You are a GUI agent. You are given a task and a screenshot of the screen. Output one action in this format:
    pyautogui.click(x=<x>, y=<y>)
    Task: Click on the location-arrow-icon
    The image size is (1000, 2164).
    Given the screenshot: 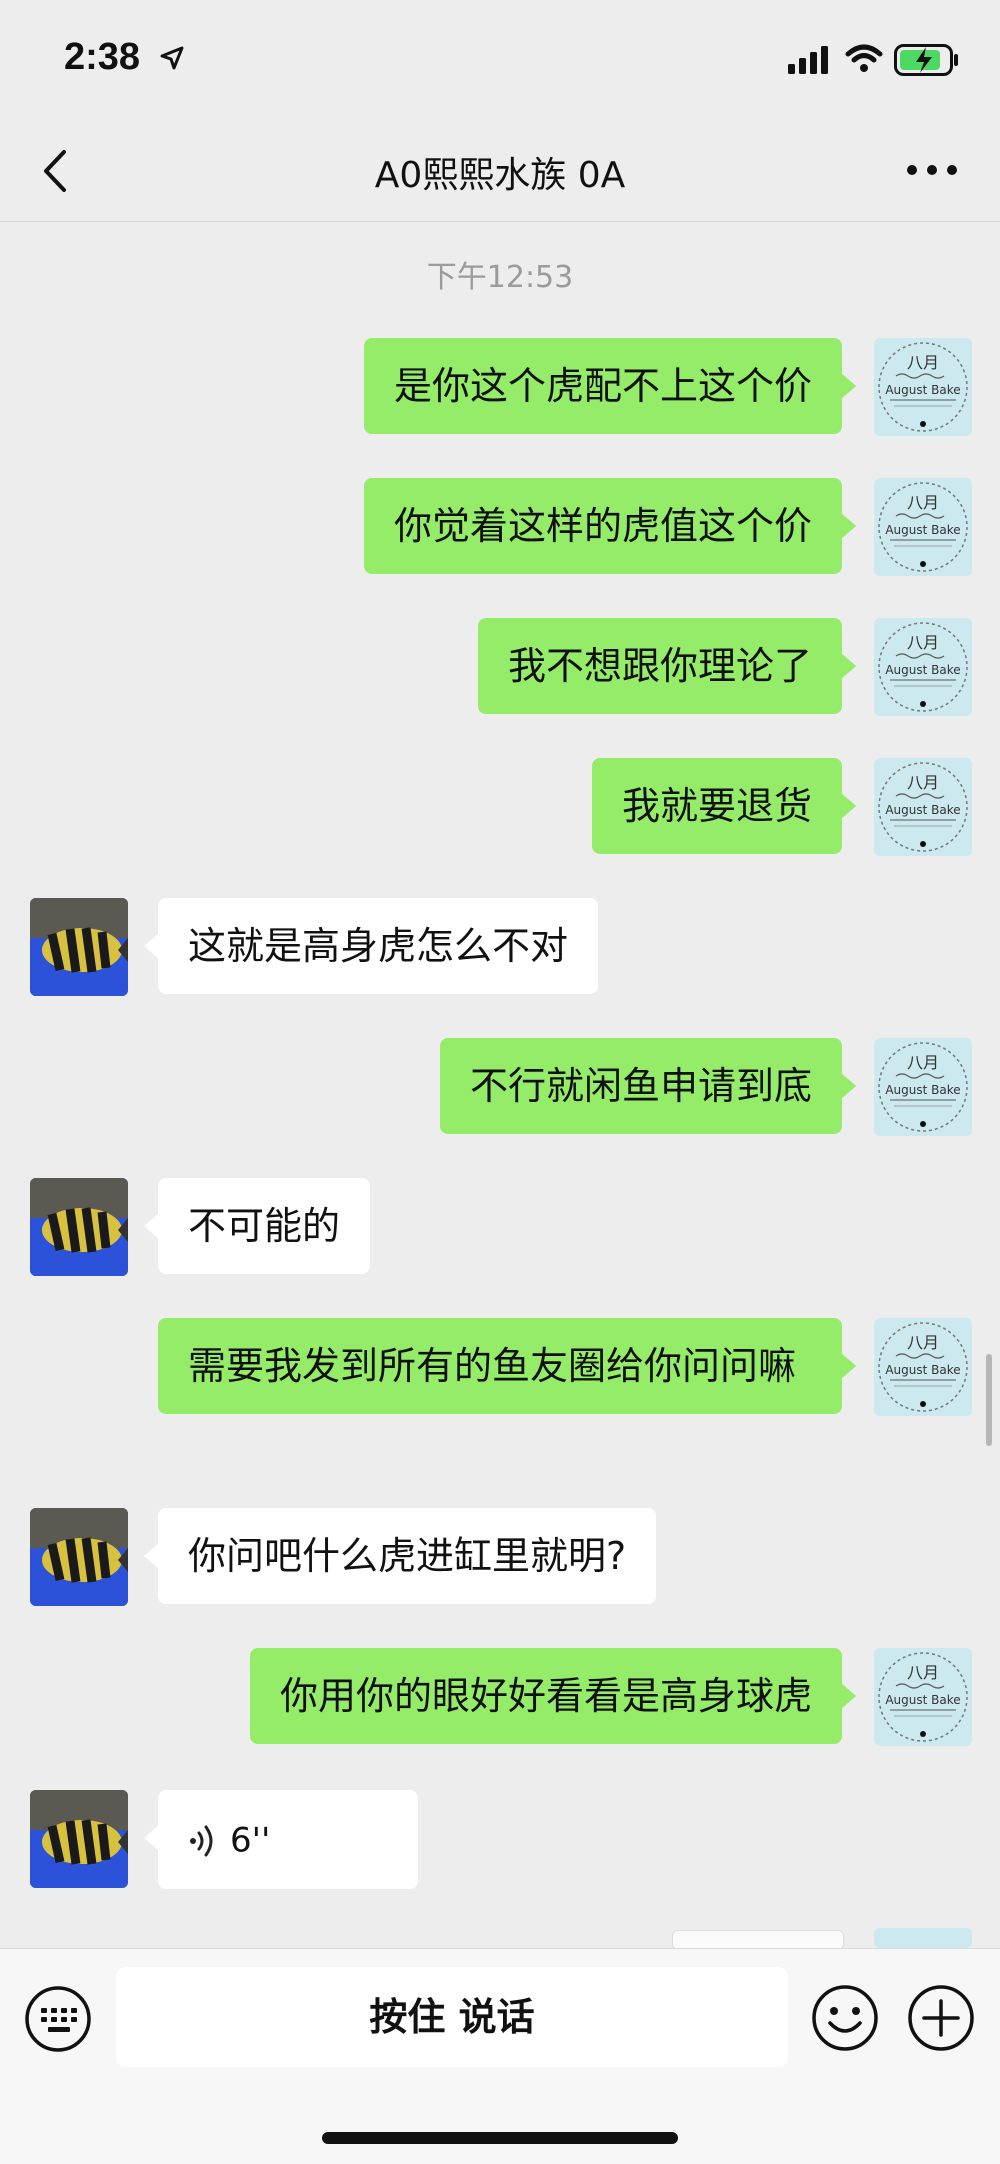 What is the action you would take?
    pyautogui.click(x=172, y=58)
    